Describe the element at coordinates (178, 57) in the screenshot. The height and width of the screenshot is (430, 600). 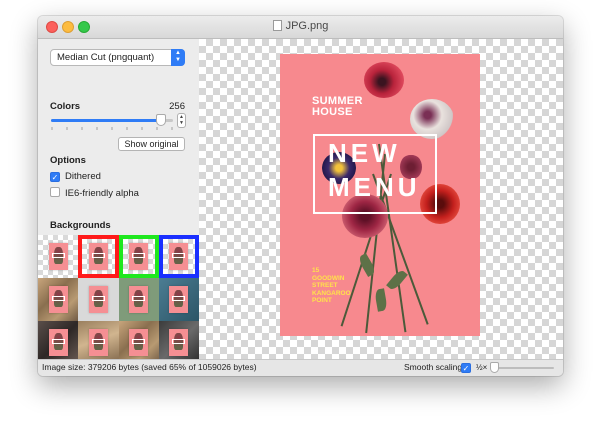
I see `select-arrows-icon: ▲ ▼` at that location.